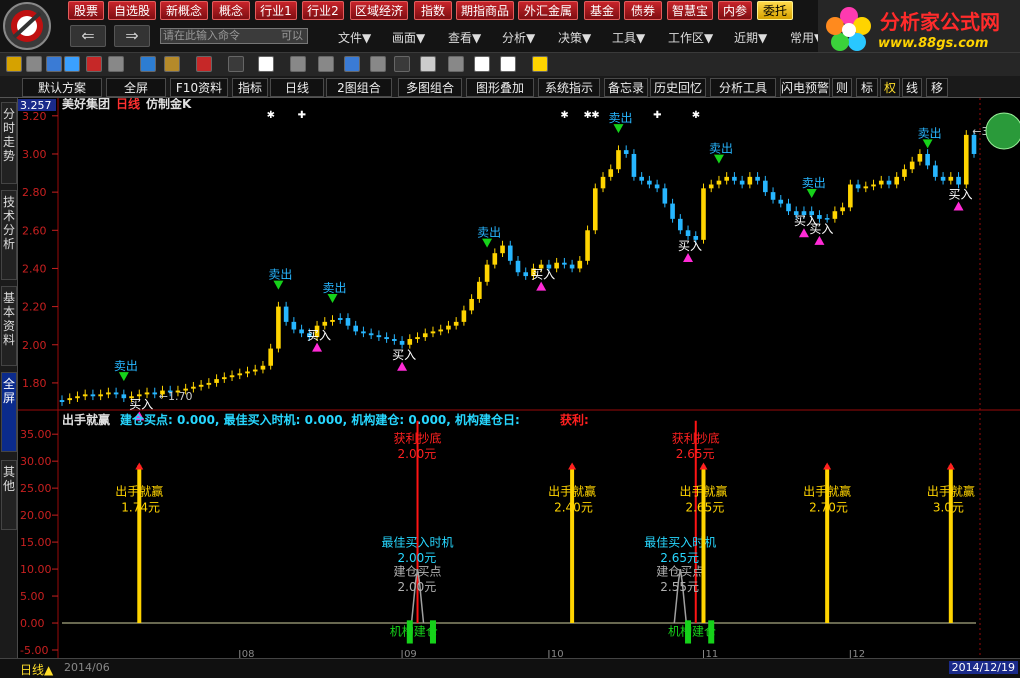 The image size is (1020, 678). Describe the element at coordinates (626, 87) in the screenshot. I see `tab-9: 备忘录` at that location.